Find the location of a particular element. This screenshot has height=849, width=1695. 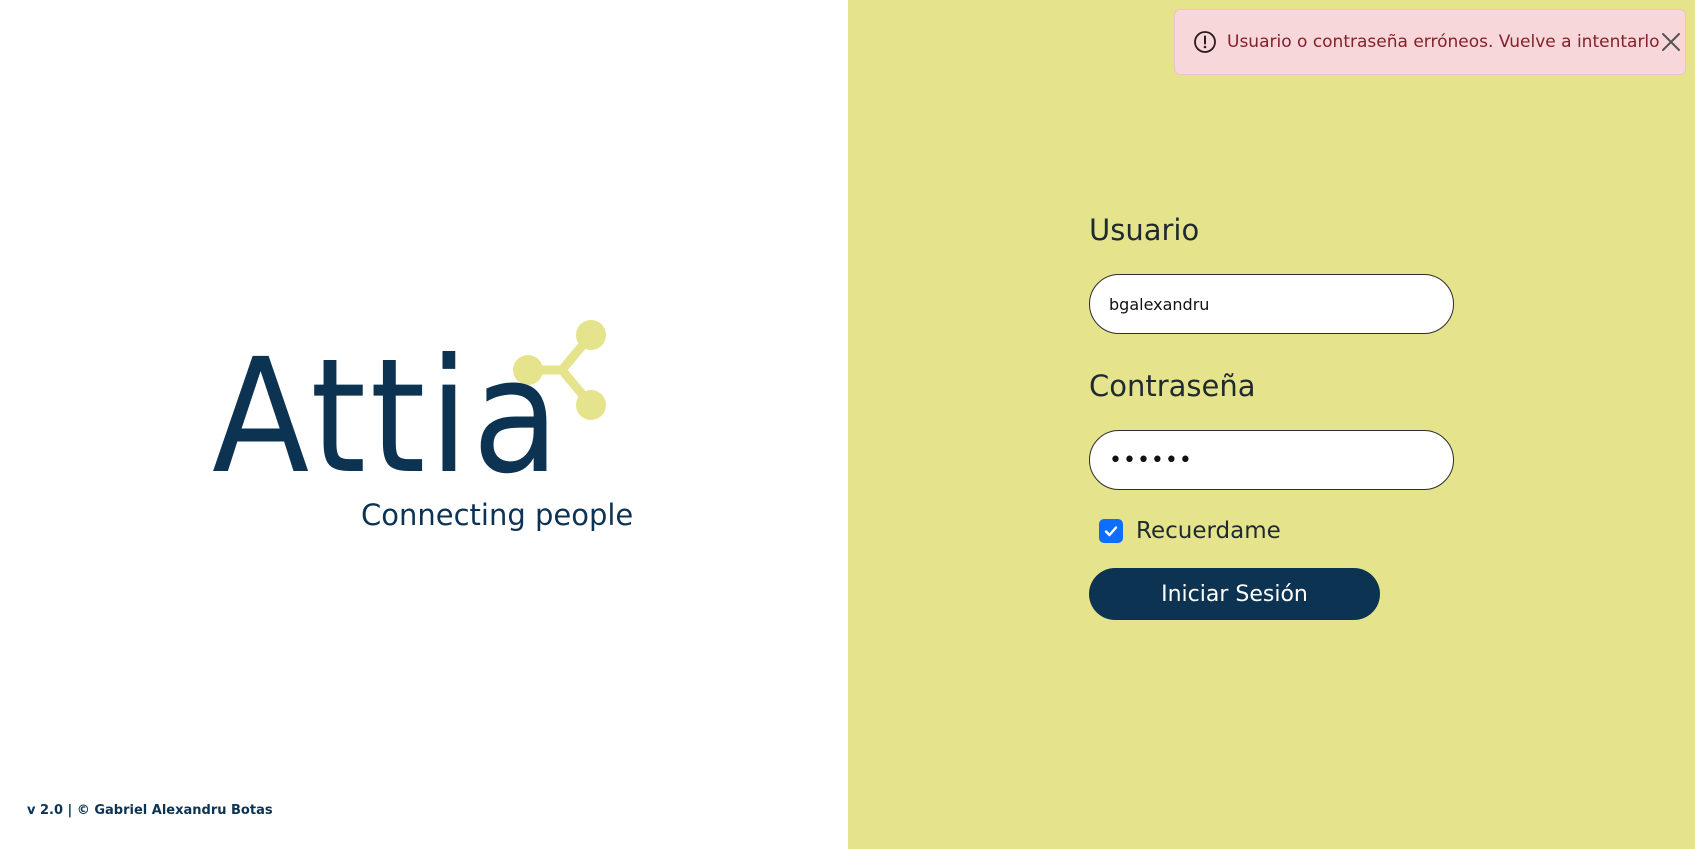

login-button: Iniciar Sesión is located at coordinates (1234, 594).